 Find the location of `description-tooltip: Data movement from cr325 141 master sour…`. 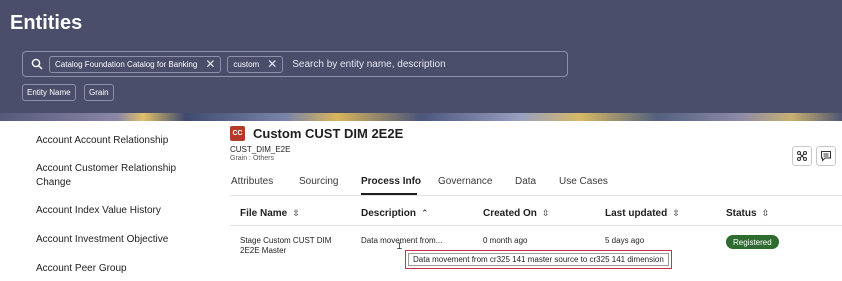

description-tooltip: Data movement from cr325 141 master sour… is located at coordinates (538, 259).